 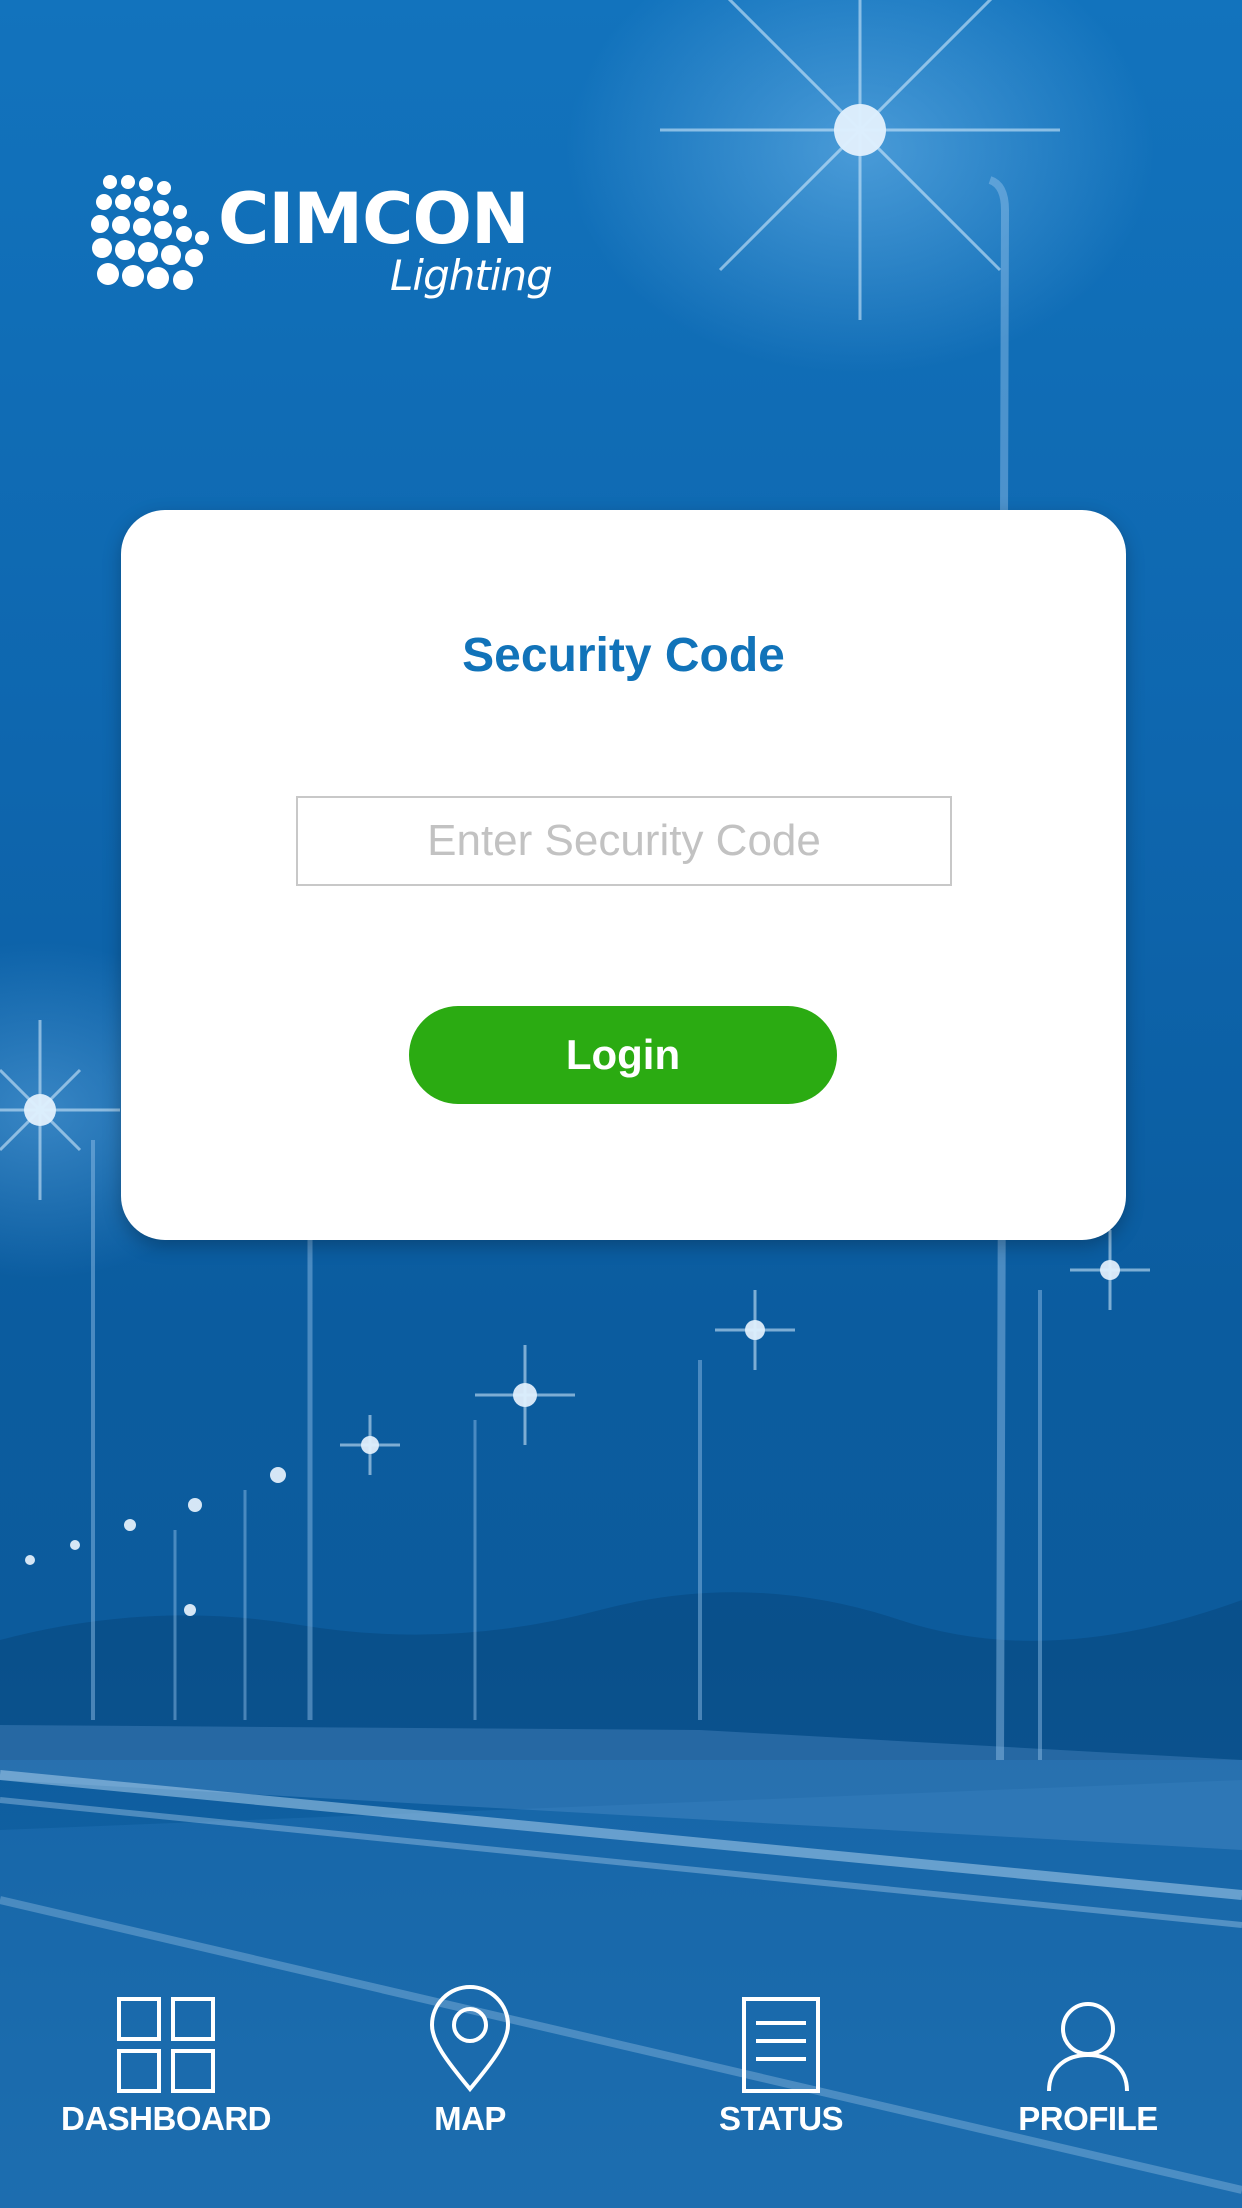 What do you see at coordinates (781, 2045) in the screenshot?
I see `document-list-icon` at bounding box center [781, 2045].